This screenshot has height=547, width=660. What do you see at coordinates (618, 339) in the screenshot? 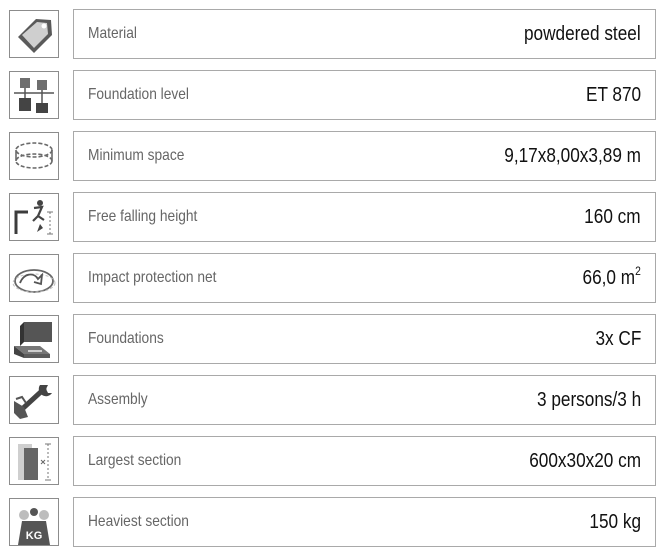
I see `spec-value: 3x CF` at bounding box center [618, 339].